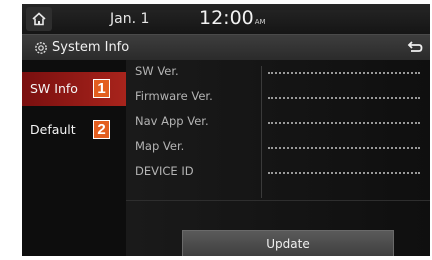 The image size is (432, 260). What do you see at coordinates (278, 200) in the screenshot?
I see `divider` at bounding box center [278, 200].